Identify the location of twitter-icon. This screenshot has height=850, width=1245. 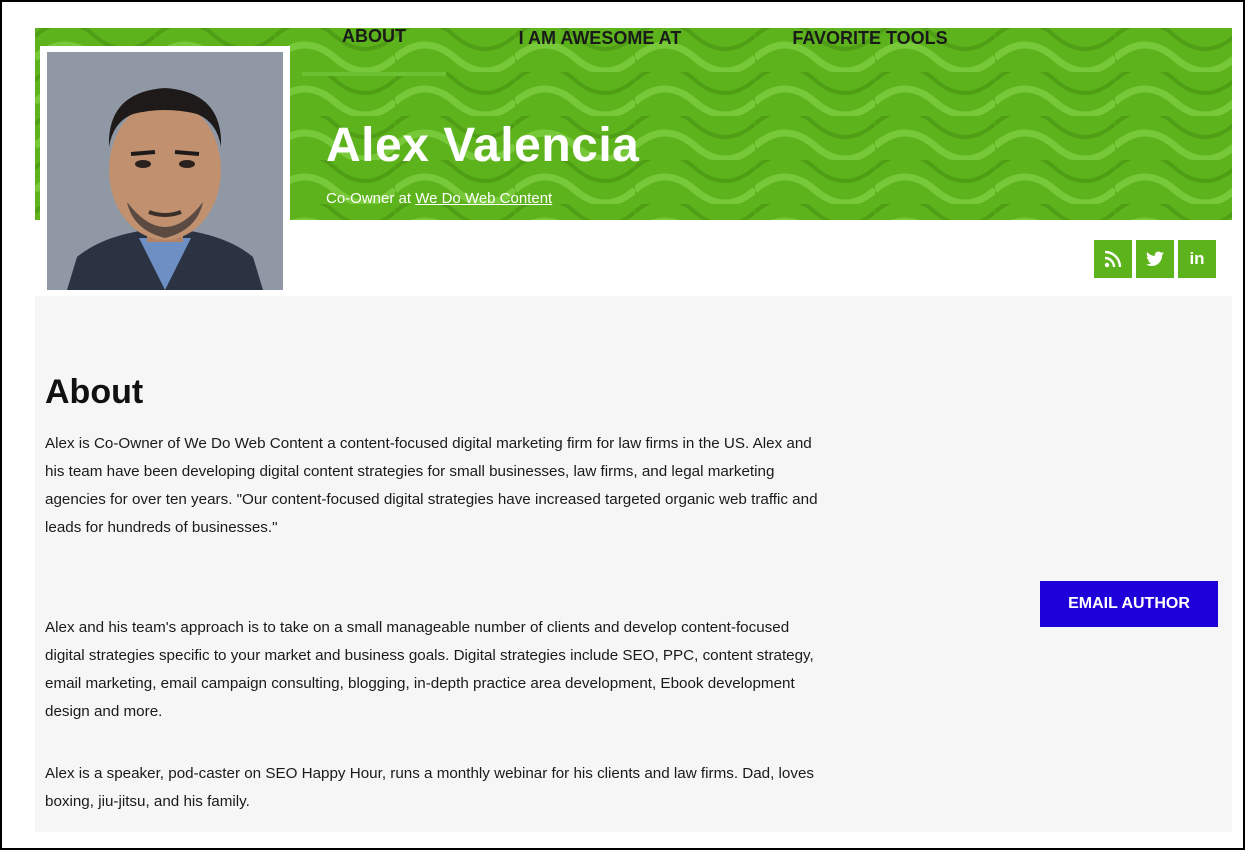
(1155, 259).